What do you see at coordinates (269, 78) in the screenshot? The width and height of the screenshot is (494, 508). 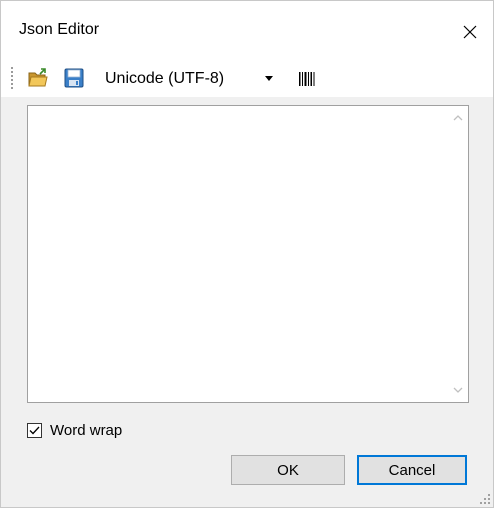 I see `dropdown-arrow-icon` at bounding box center [269, 78].